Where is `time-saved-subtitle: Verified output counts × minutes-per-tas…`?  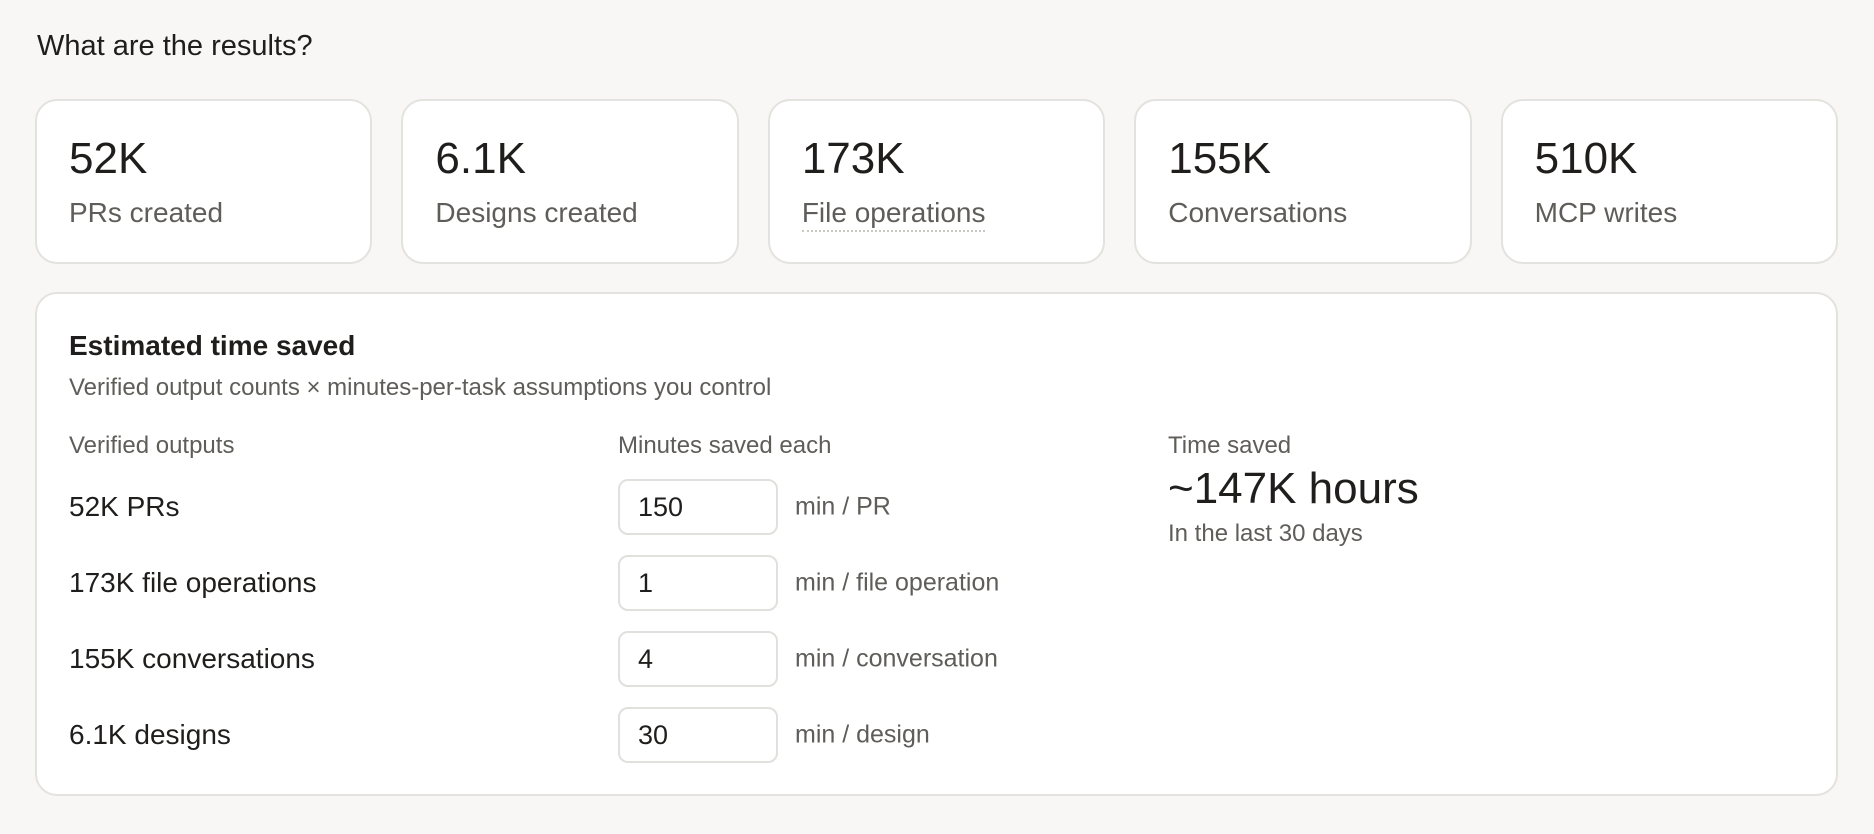 time-saved-subtitle: Verified output counts × minutes-per-tas… is located at coordinates (420, 387).